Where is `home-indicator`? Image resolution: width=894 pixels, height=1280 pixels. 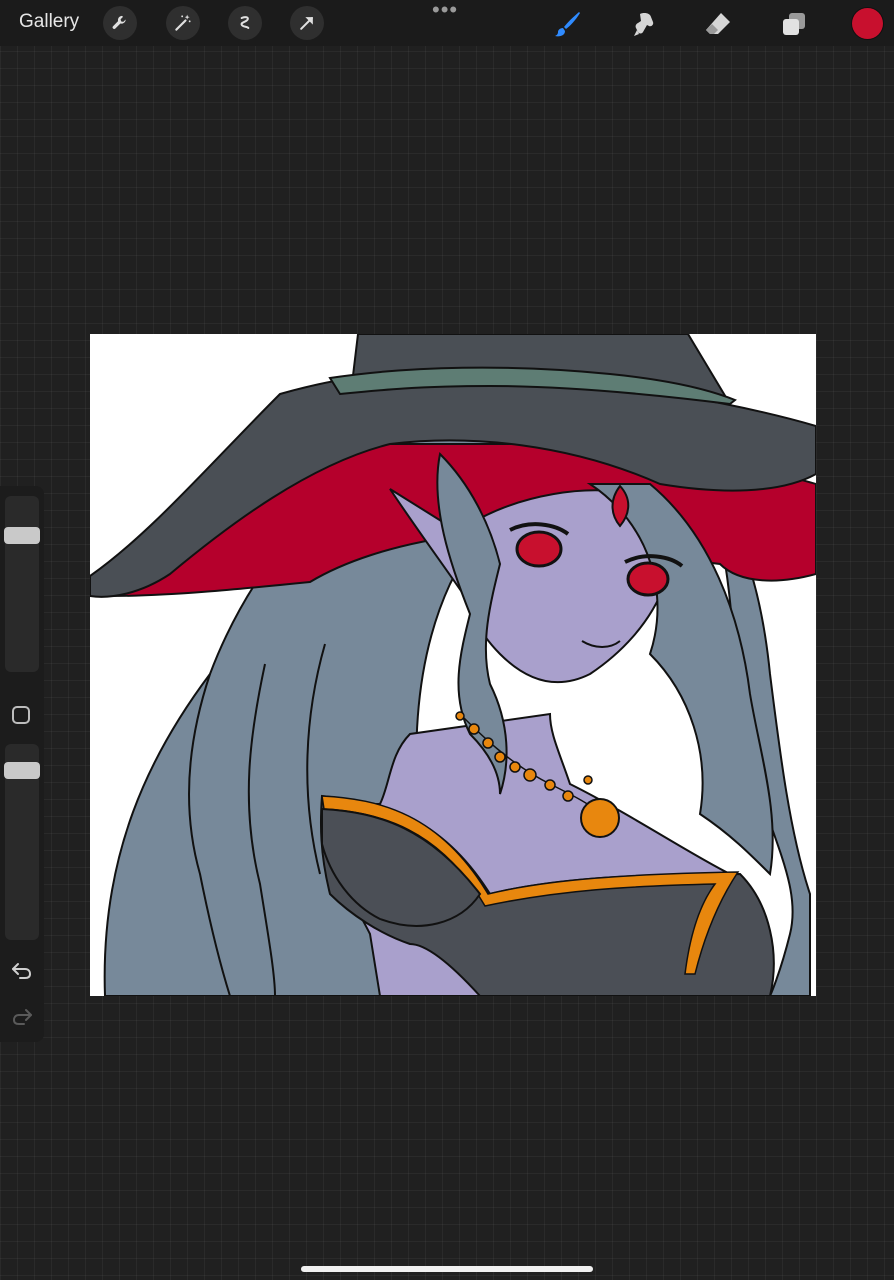
home-indicator is located at coordinates (447, 1269).